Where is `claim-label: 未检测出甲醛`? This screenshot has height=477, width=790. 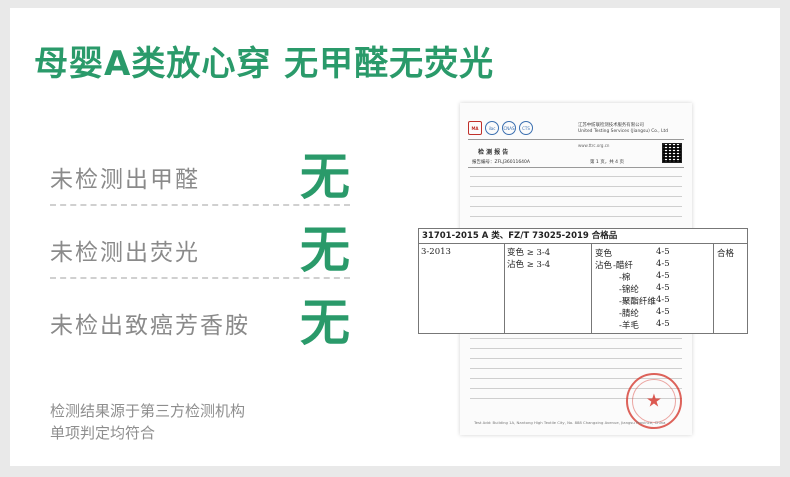
claim-label: 未检测出甲醛 is located at coordinates (125, 180).